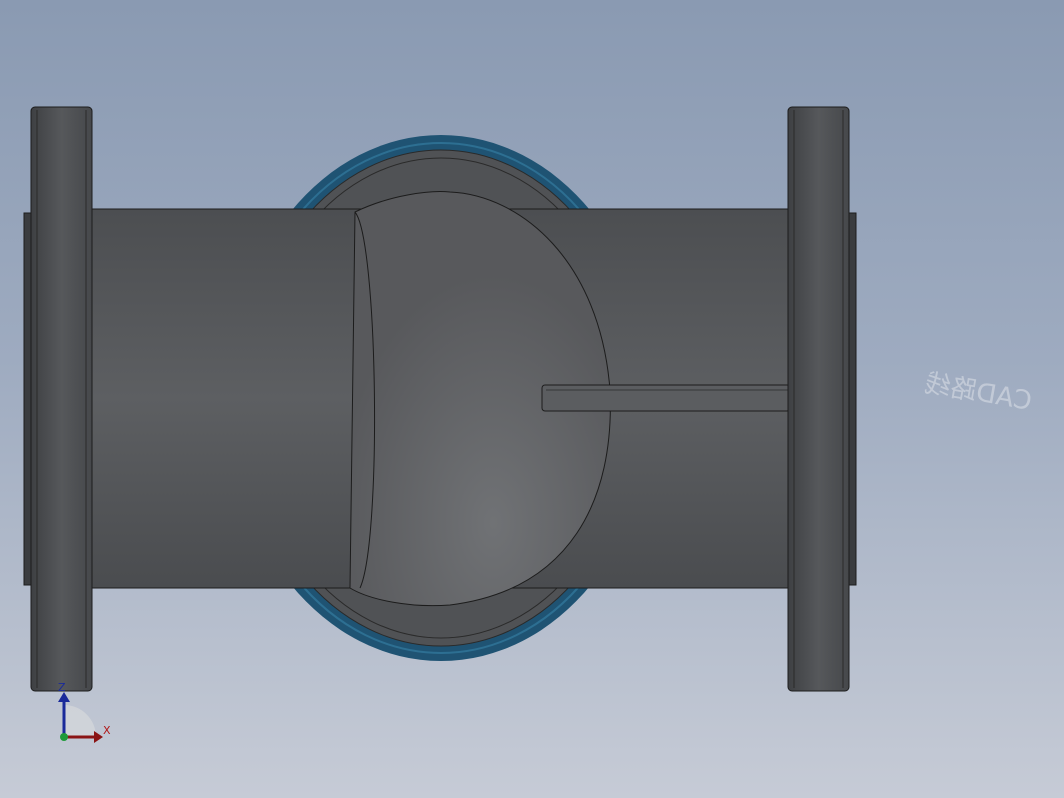  What do you see at coordinates (822, 399) in the screenshot?
I see `right-flange` at bounding box center [822, 399].